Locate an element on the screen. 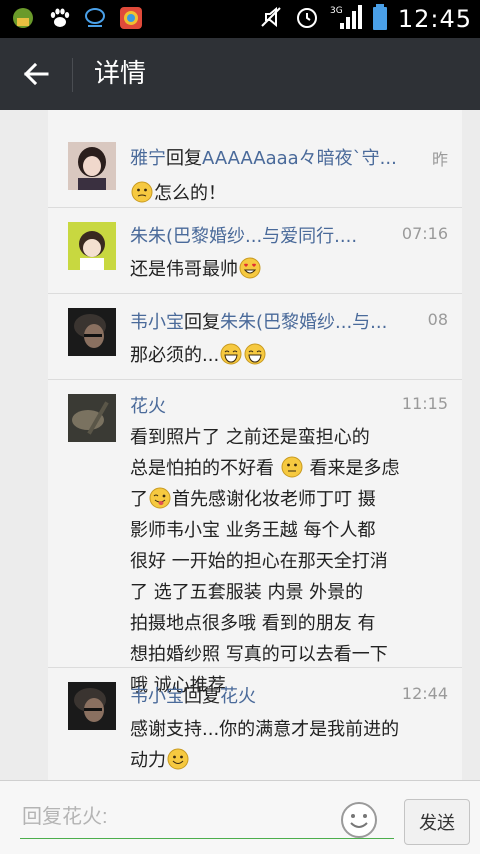 The width and height of the screenshot is (480, 854). commenter-name: 花火 is located at coordinates (148, 406).